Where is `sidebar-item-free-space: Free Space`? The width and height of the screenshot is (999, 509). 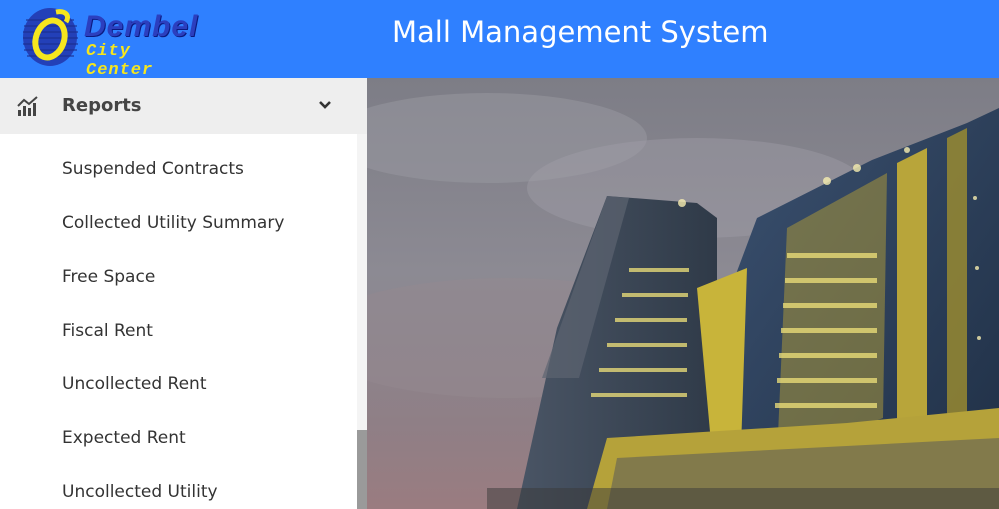 sidebar-item-free-space: Free Space is located at coordinates (108, 277).